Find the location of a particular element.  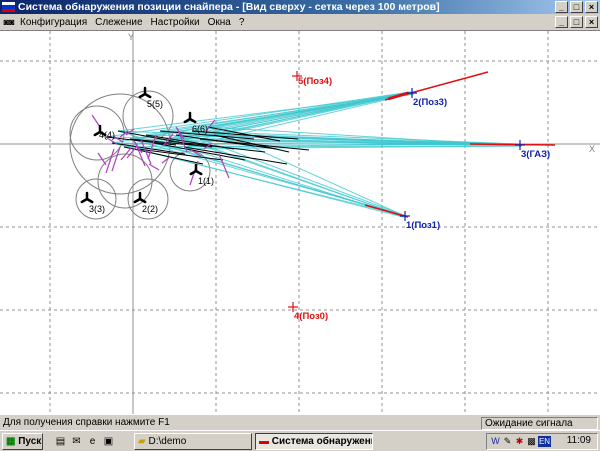

show-desktop-icon: ▤ is located at coordinates (60, 441).